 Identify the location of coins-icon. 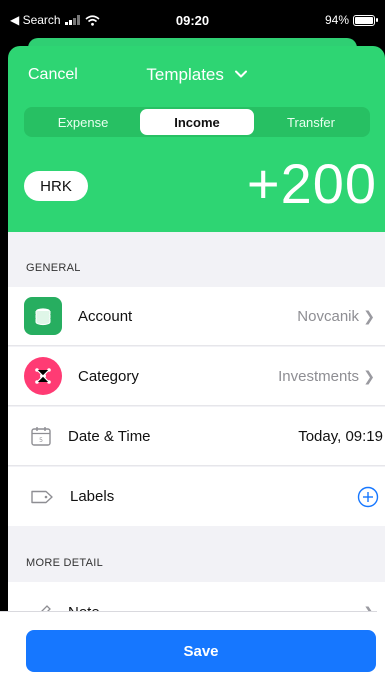
(43, 316).